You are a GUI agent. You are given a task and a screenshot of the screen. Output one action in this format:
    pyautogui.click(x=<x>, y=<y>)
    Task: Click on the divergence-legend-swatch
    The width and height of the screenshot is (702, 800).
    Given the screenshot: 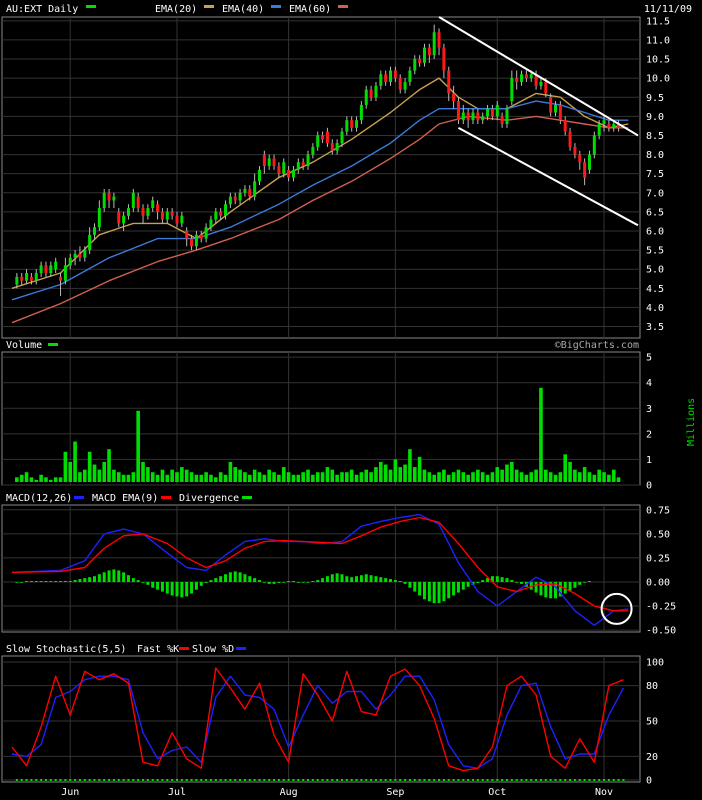 What is the action you would take?
    pyautogui.click(x=247, y=497)
    